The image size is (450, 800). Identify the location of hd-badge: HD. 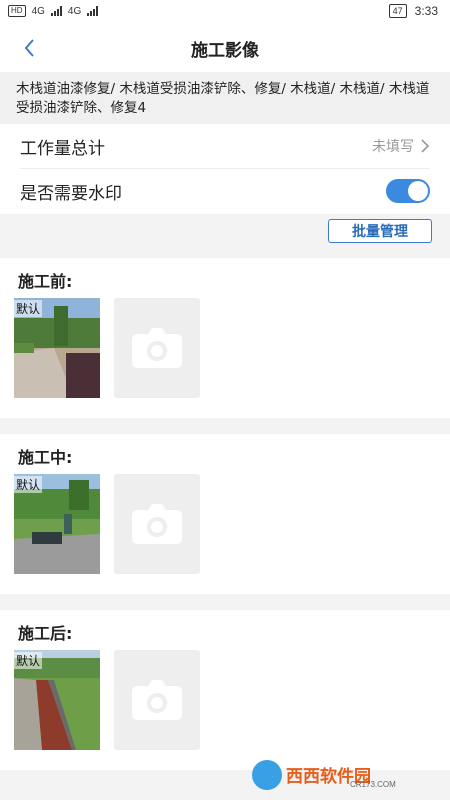
(17, 11).